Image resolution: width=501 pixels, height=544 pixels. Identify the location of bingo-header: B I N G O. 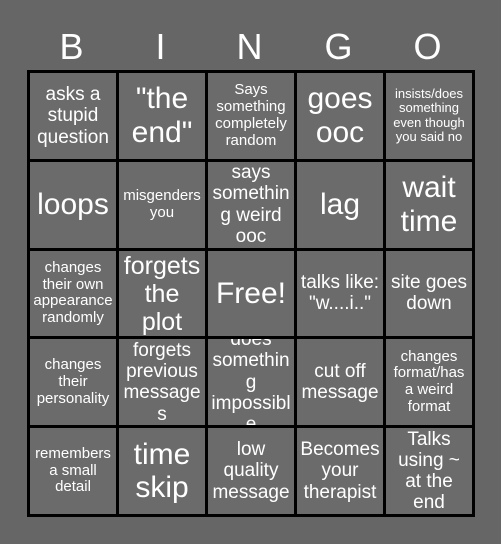
(249, 47).